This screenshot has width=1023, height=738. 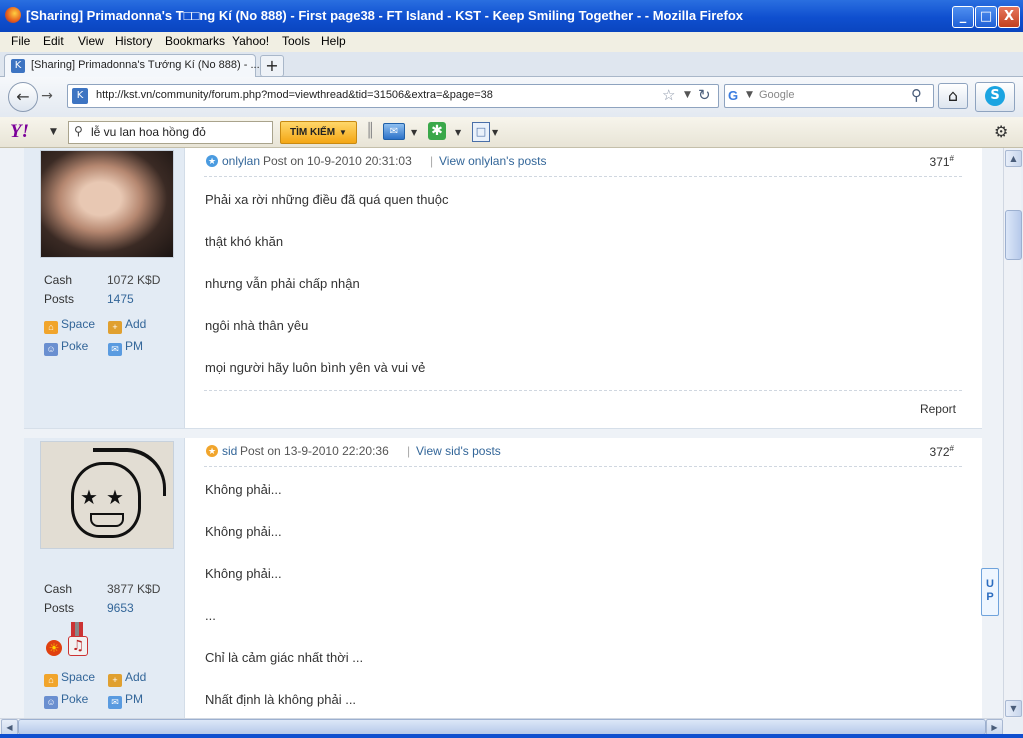 What do you see at coordinates (241, 161) in the screenshot?
I see `post-author-name: onlylan` at bounding box center [241, 161].